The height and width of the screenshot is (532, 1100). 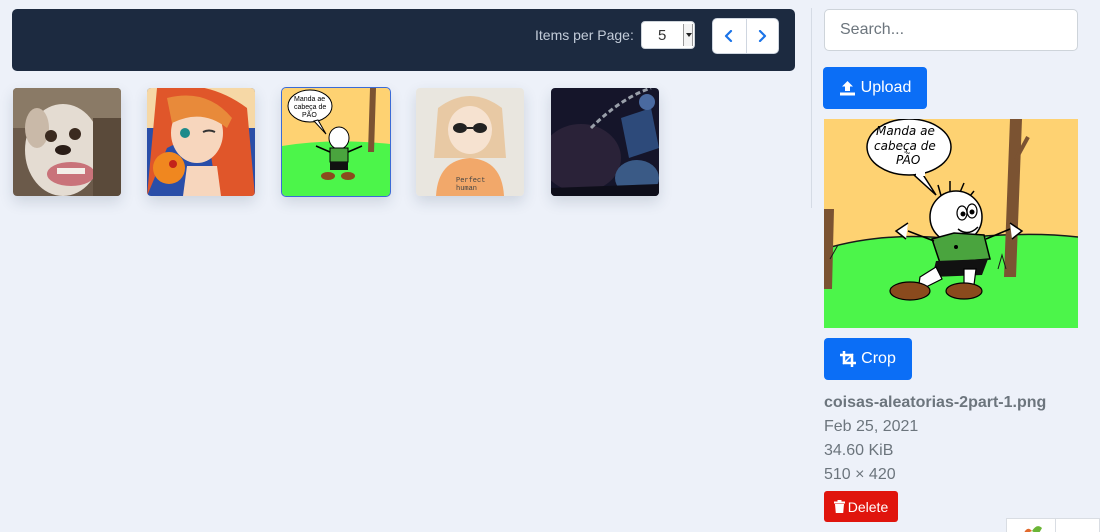 I want to click on cartoon-boy-image: Manda ae cabeça de PÃO, so click(x=336, y=142).